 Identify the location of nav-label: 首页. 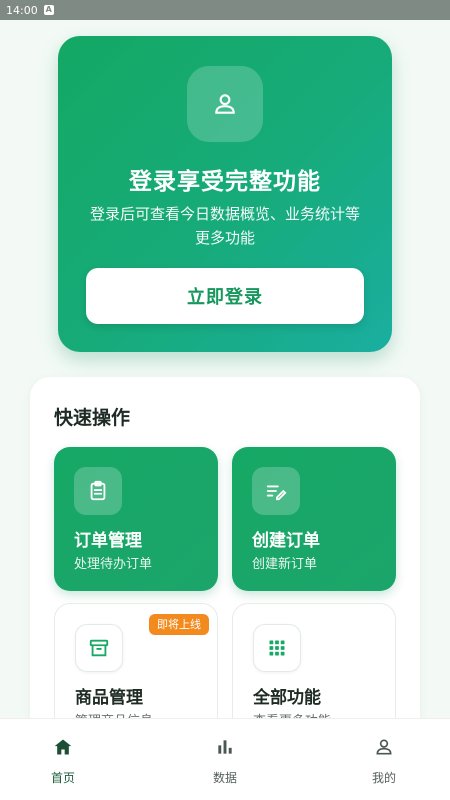
(62, 778).